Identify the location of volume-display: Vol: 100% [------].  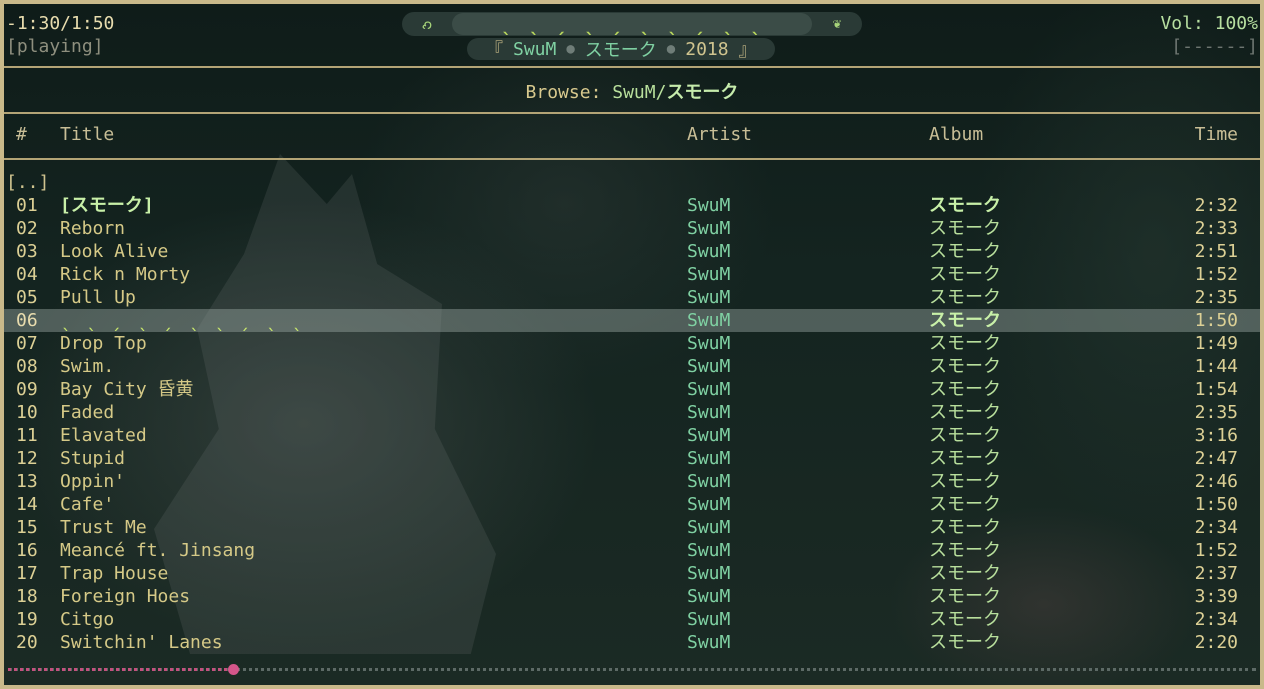
(1209, 35).